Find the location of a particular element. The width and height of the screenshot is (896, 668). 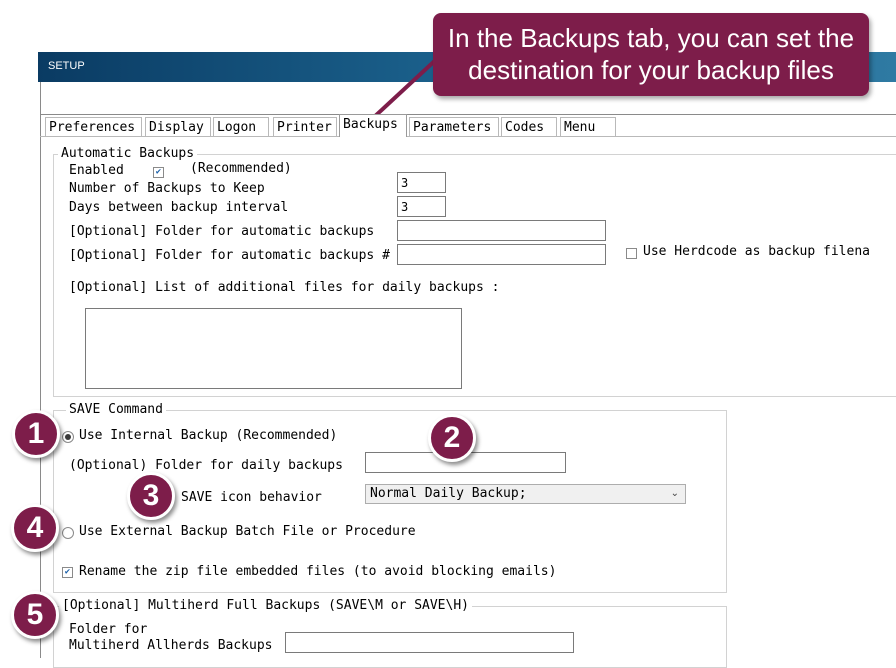

callout-line-1: In the Backups tab, you can set the is located at coordinates (651, 38).